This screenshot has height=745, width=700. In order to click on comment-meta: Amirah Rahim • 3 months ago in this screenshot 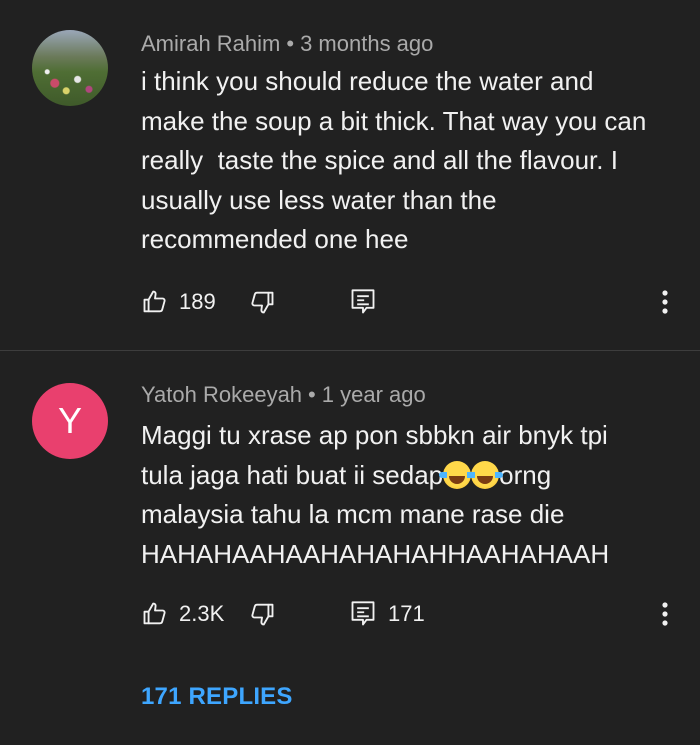, I will do `click(287, 44)`.